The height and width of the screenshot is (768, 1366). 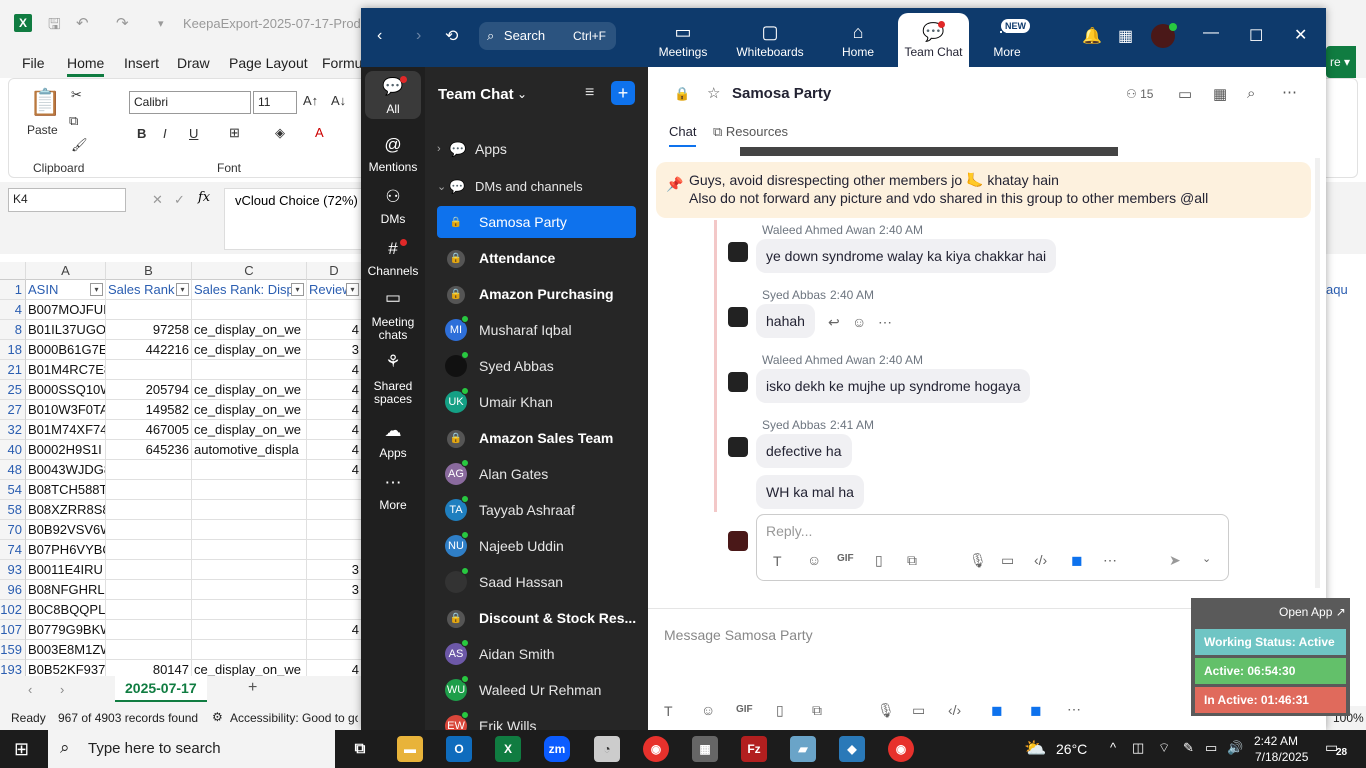 I want to click on channel-title: Samosa Party, so click(x=781, y=93).